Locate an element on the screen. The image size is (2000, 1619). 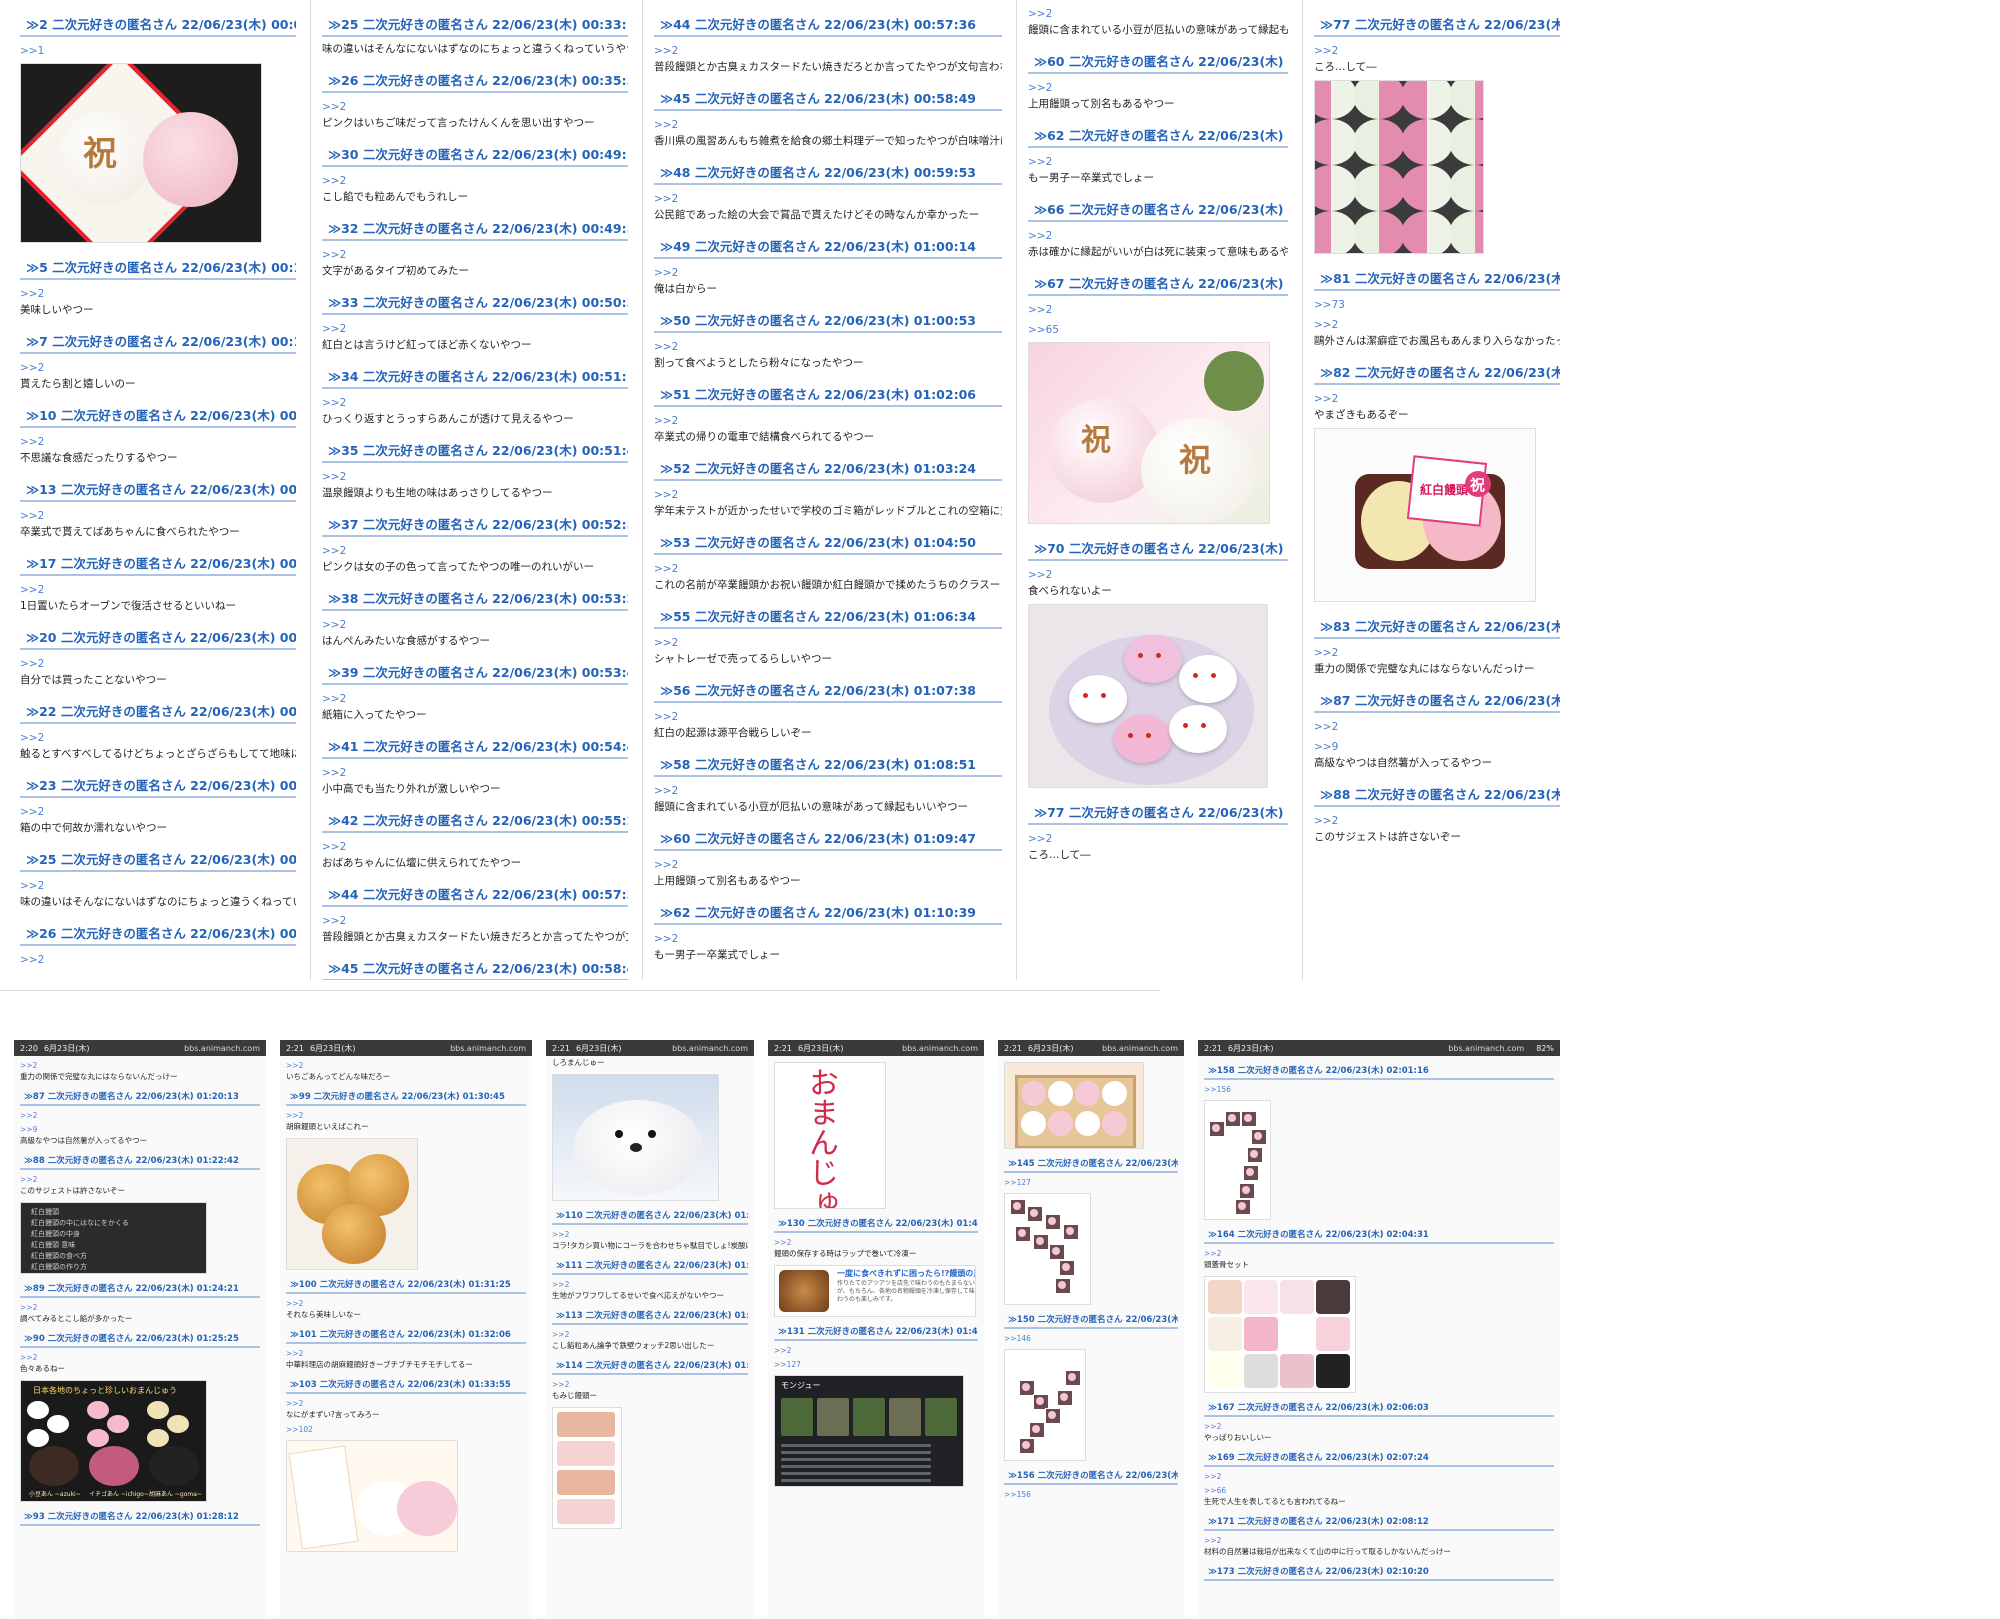
post-header: ≫58 二次元好きの匿名さん 22/06/23(木) 01:08:51 is located at coordinates (828, 763).